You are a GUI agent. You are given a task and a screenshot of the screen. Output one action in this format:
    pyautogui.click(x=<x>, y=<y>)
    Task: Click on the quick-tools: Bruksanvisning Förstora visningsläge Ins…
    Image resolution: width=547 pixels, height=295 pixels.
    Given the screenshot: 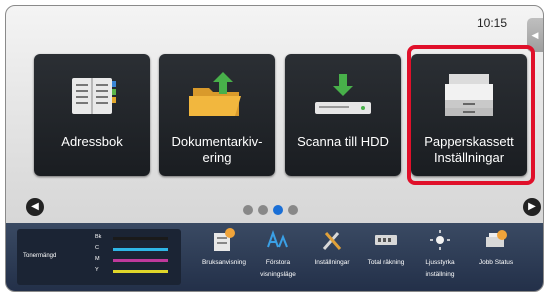 What is the action you would take?
    pyautogui.click(x=366, y=257)
    